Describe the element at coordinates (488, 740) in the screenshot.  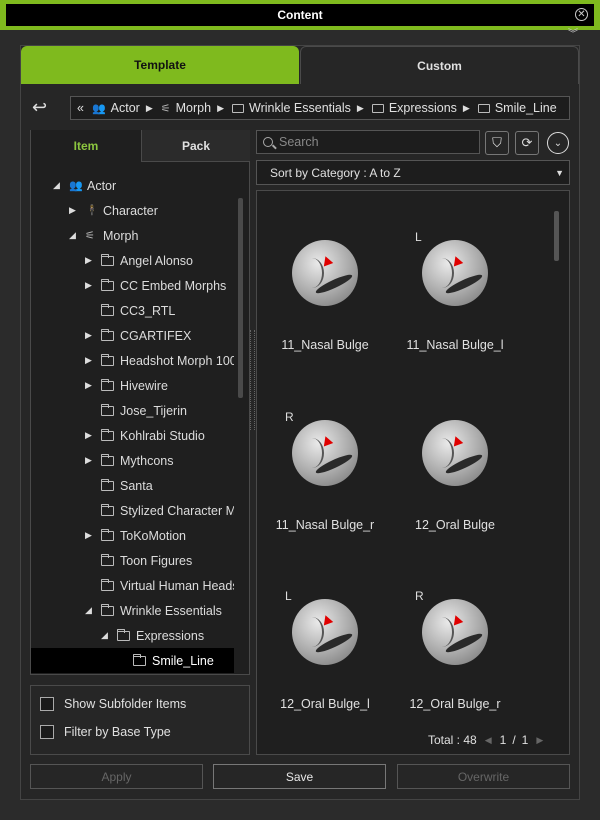
I see `prev-page-icon: ◀` at that location.